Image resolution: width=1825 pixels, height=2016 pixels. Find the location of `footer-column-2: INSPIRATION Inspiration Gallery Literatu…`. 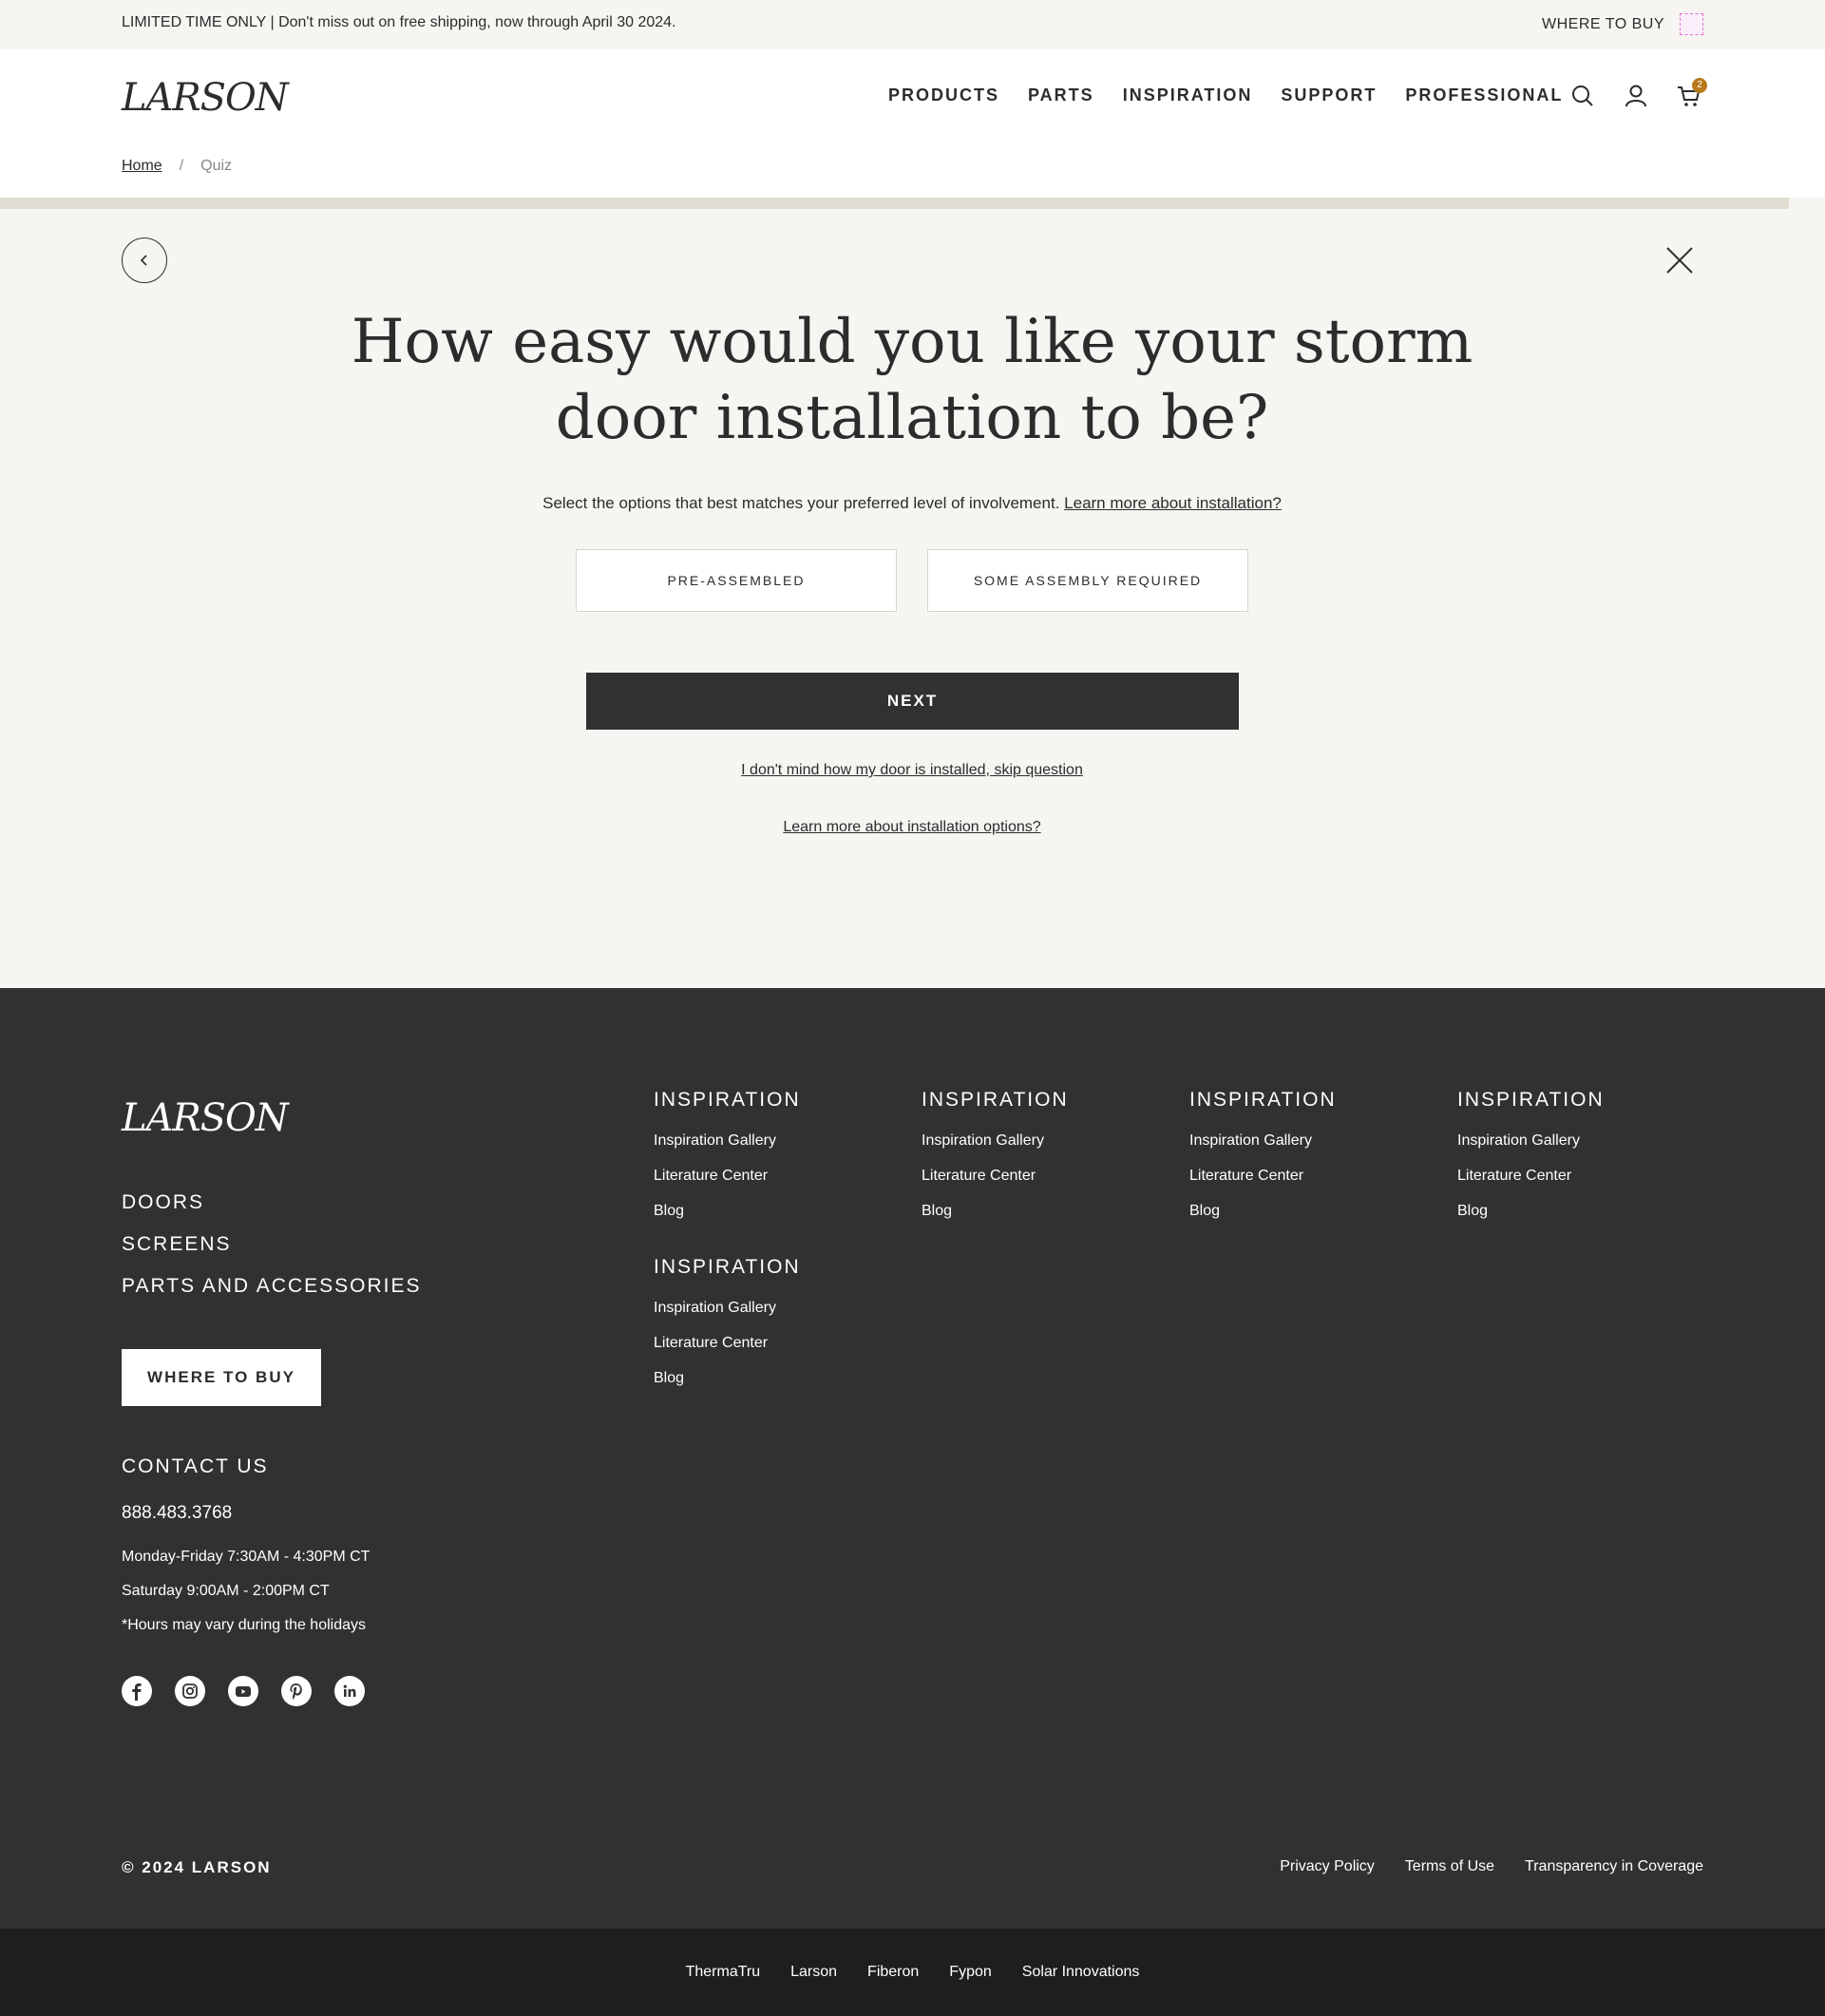

footer-column-2: INSPIRATION Inspiration Gallery Literatu… is located at coordinates (995, 1163).